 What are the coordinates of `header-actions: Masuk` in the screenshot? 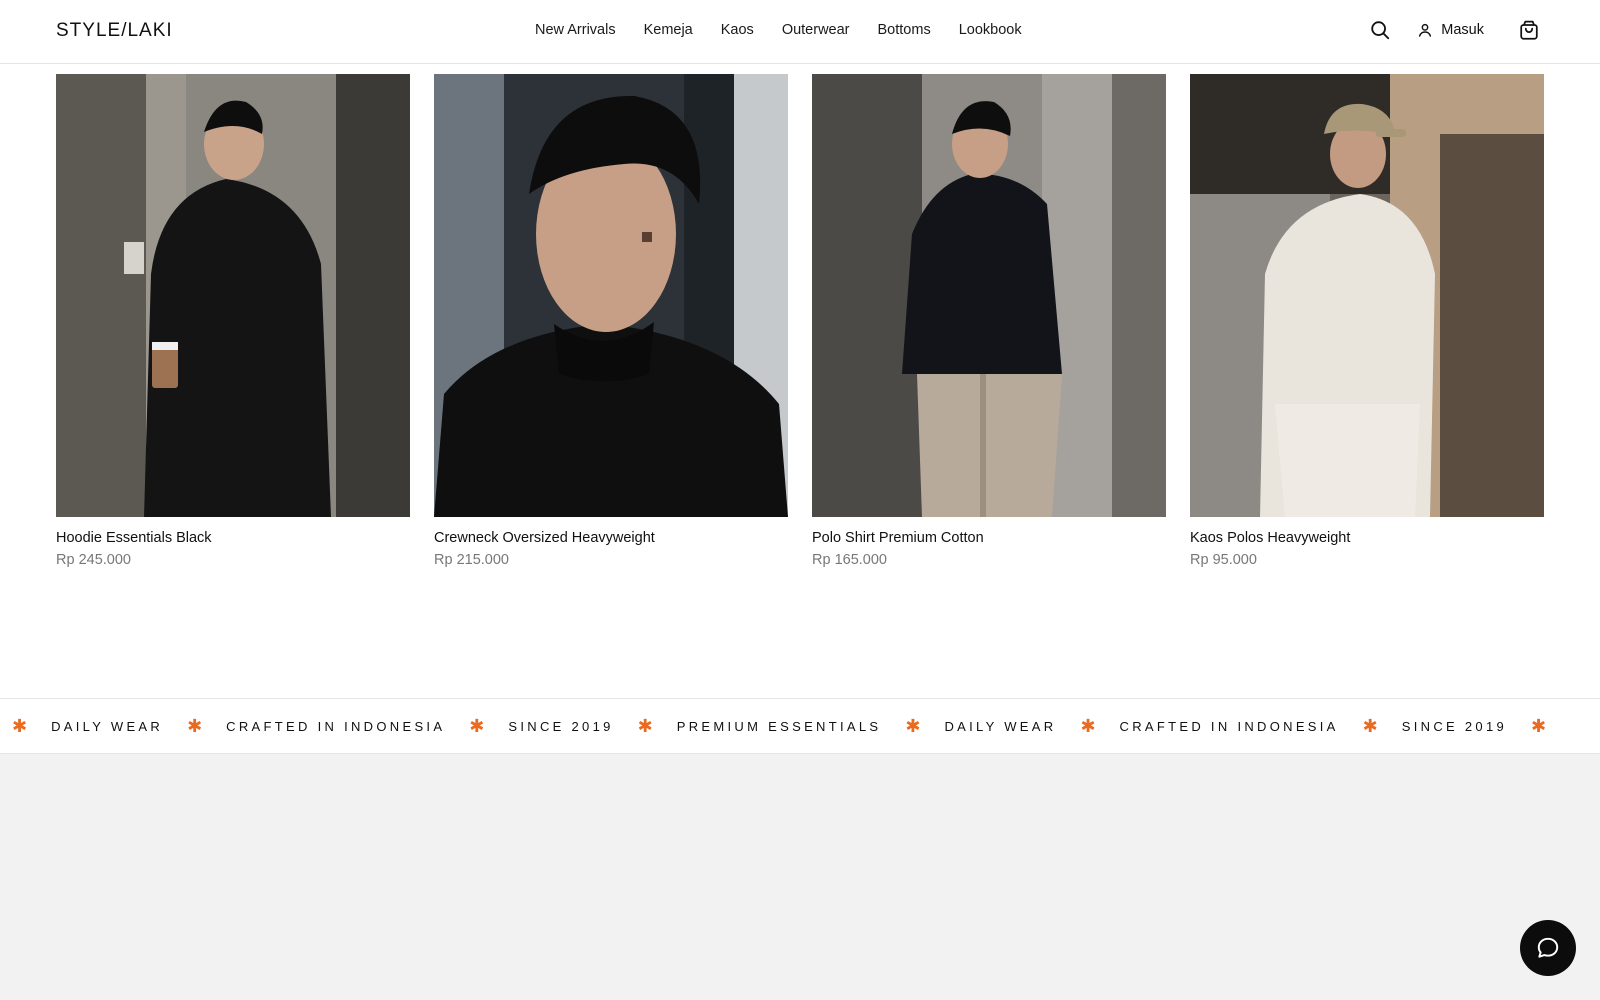 It's located at (1454, 30).